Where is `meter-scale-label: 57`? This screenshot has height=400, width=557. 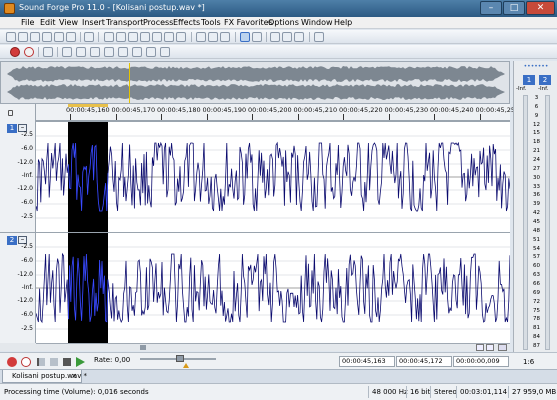
meter-scale-label: 57 is located at coordinates (536, 257).